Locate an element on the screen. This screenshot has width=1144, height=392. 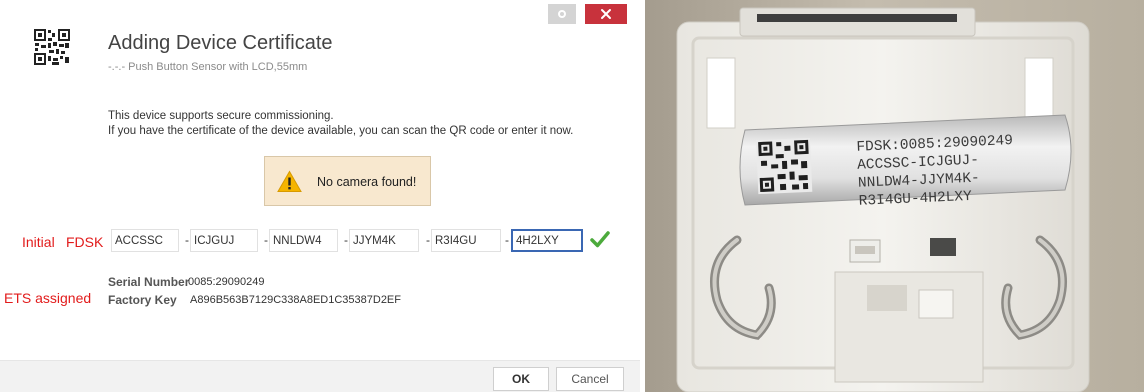
cancel-button: Cancel is located at coordinates (590, 379).